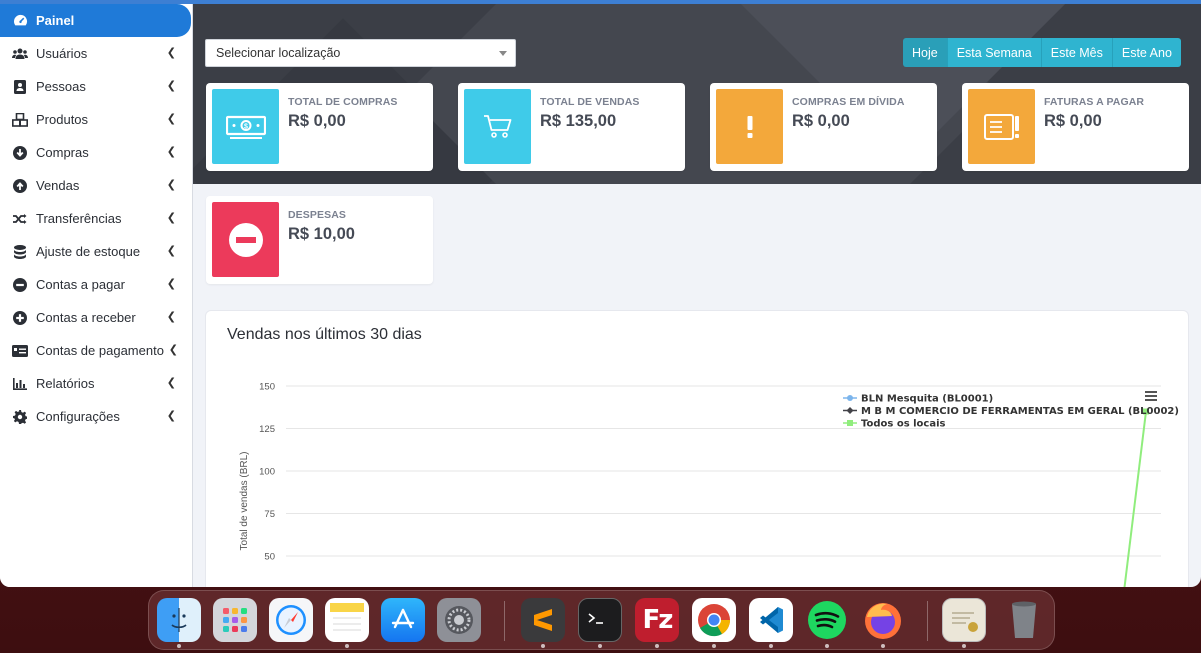  Describe the element at coordinates (20, 54) in the screenshot. I see `users-icon` at that location.